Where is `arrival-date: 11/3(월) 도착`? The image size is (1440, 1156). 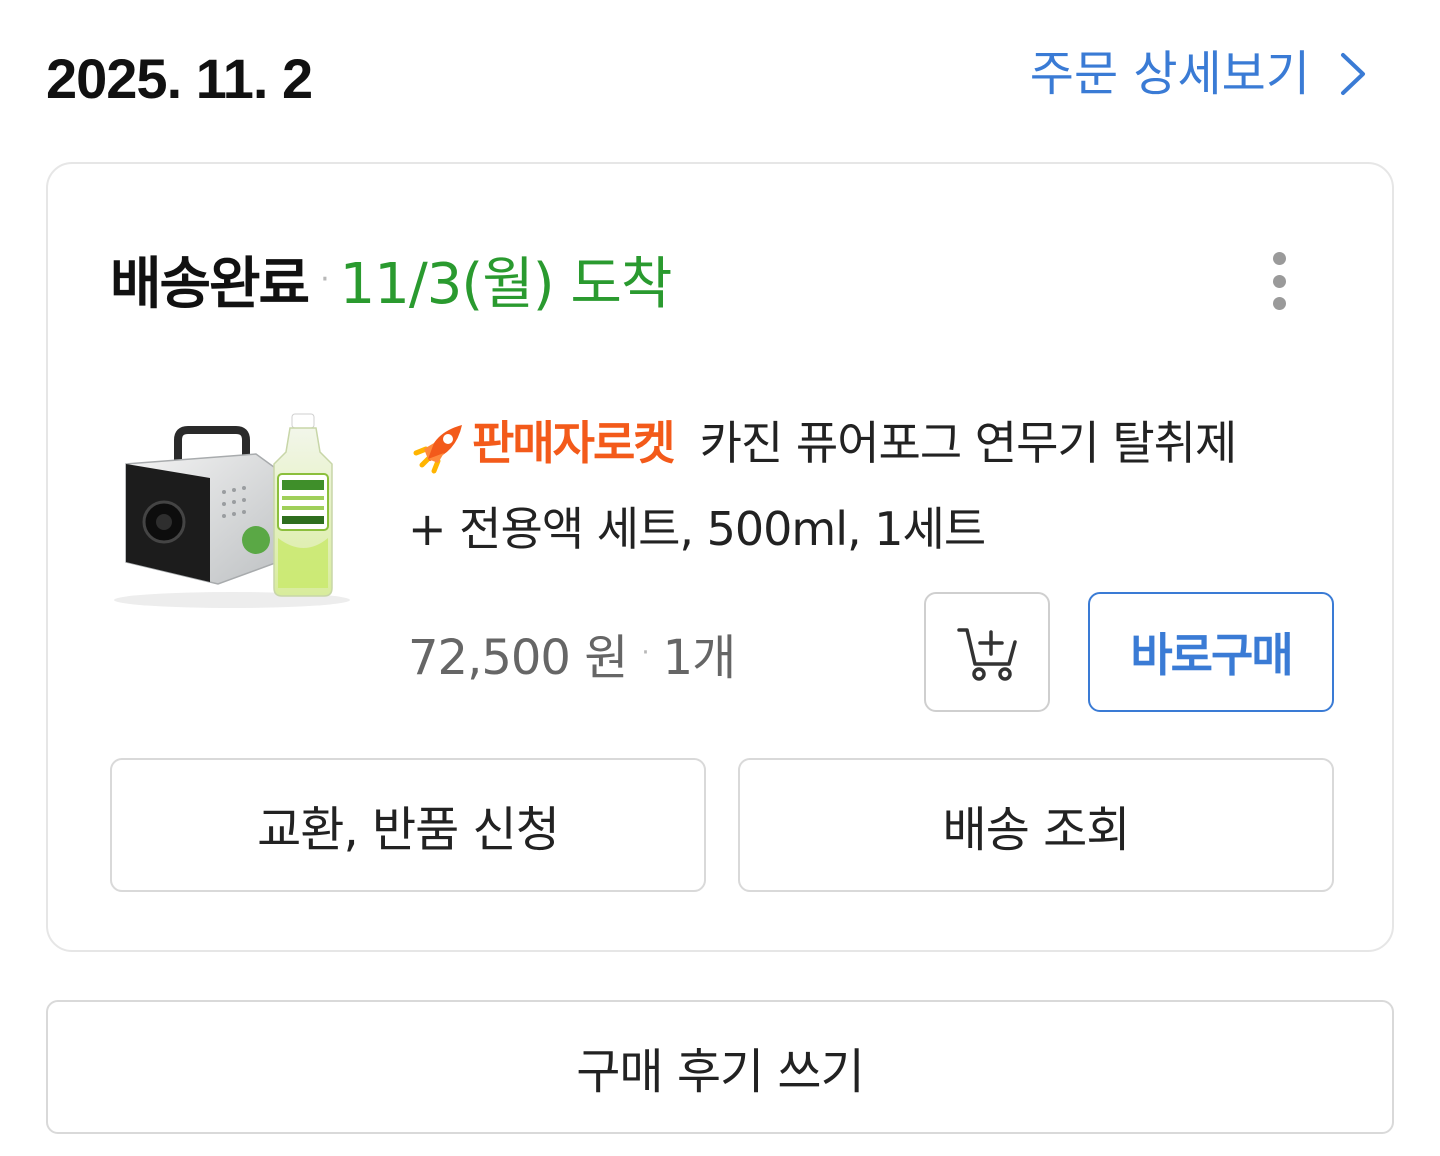
arrival-date: 11/3(월) 도착 is located at coordinates (506, 284).